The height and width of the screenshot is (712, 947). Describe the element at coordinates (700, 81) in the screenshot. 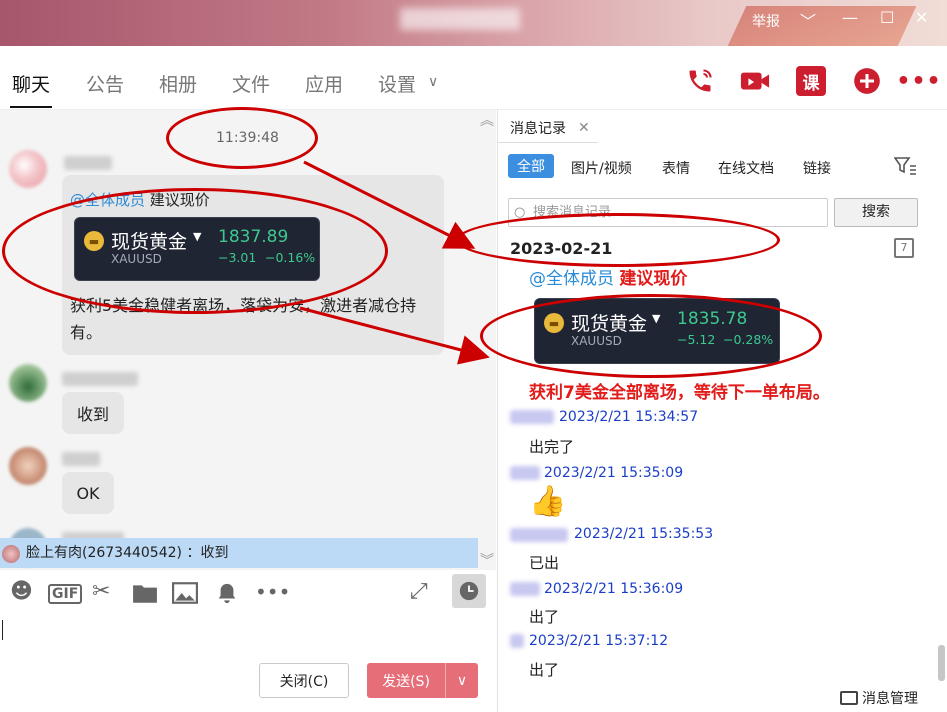

I see `phone-call-icon` at that location.